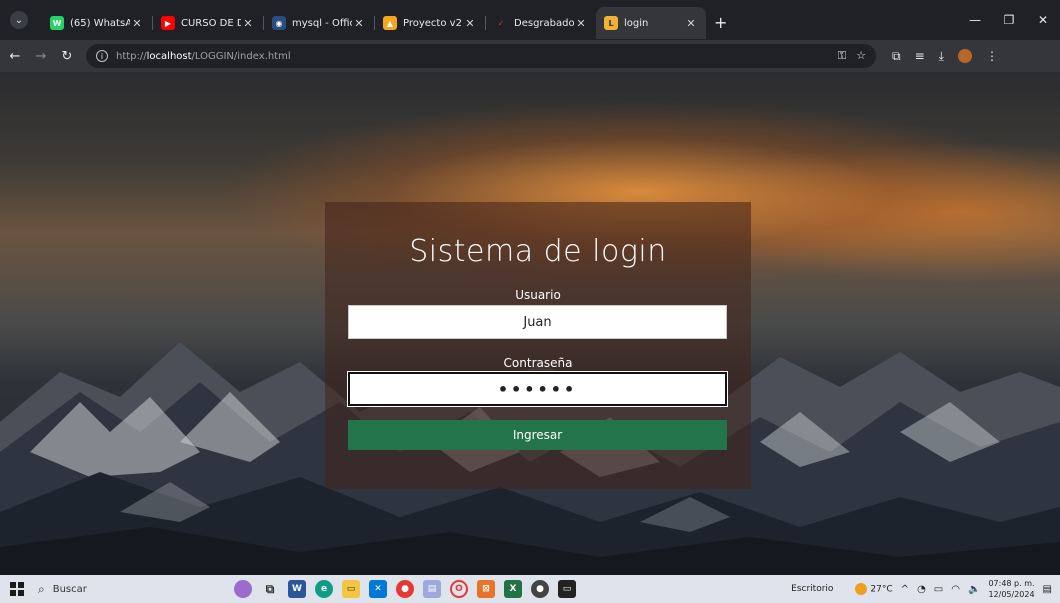 Image resolution: width=1060 pixels, height=603 pixels. I want to click on chrome-icon: ●, so click(405, 589).